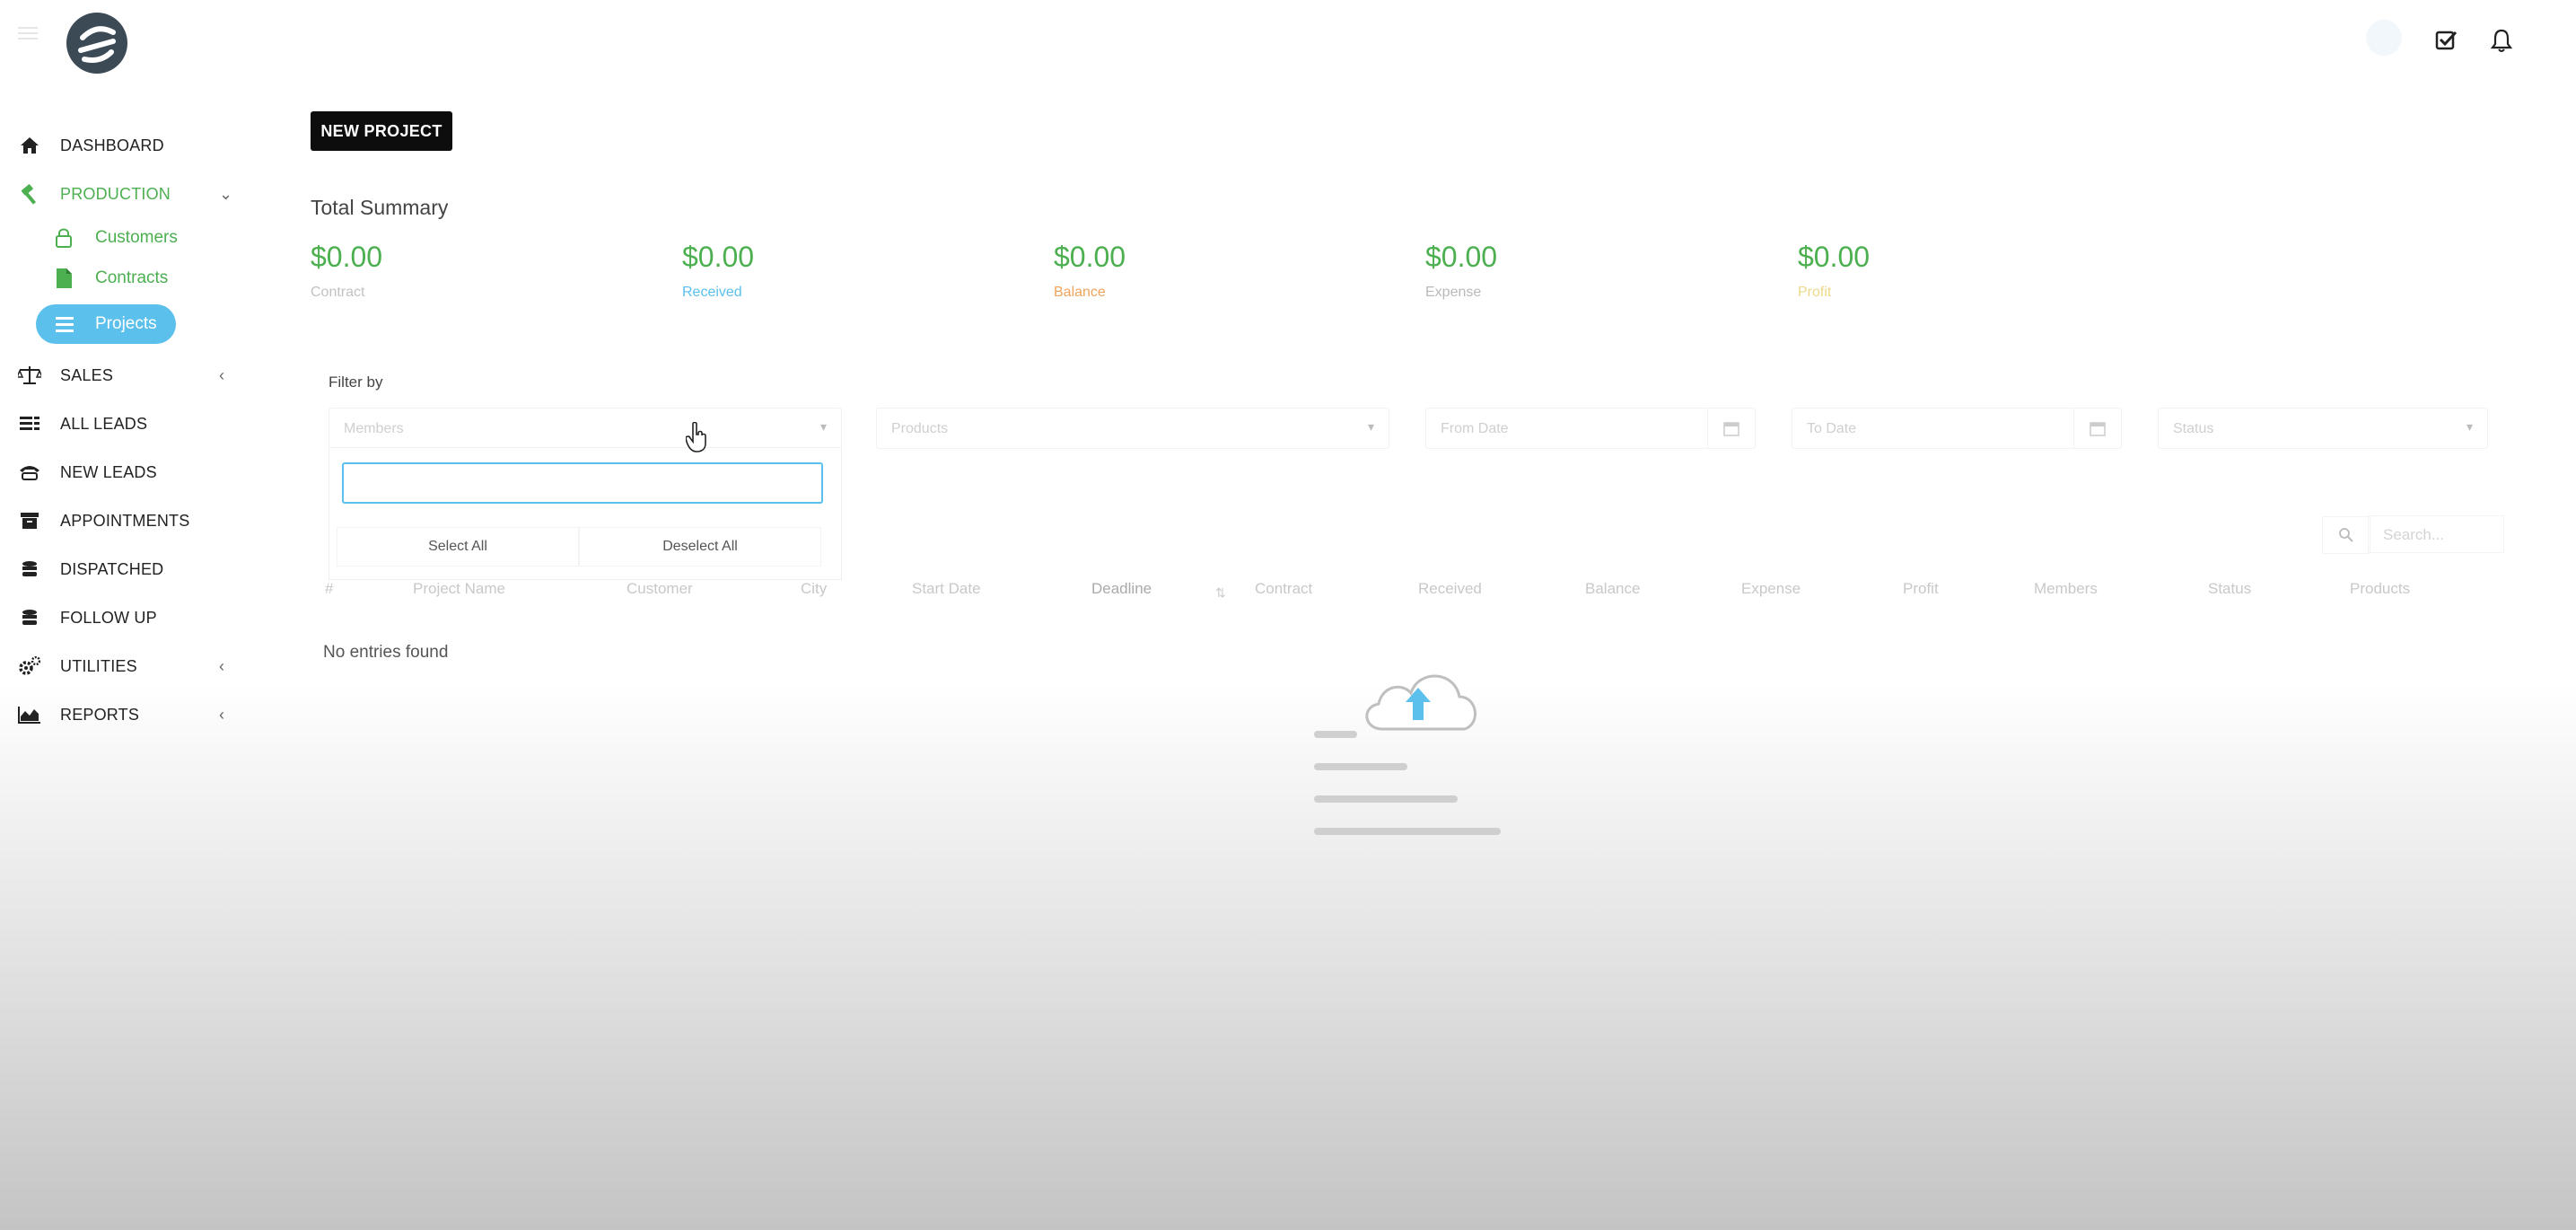 The image size is (2576, 1230). I want to click on members-select: Members ▾, so click(585, 428).